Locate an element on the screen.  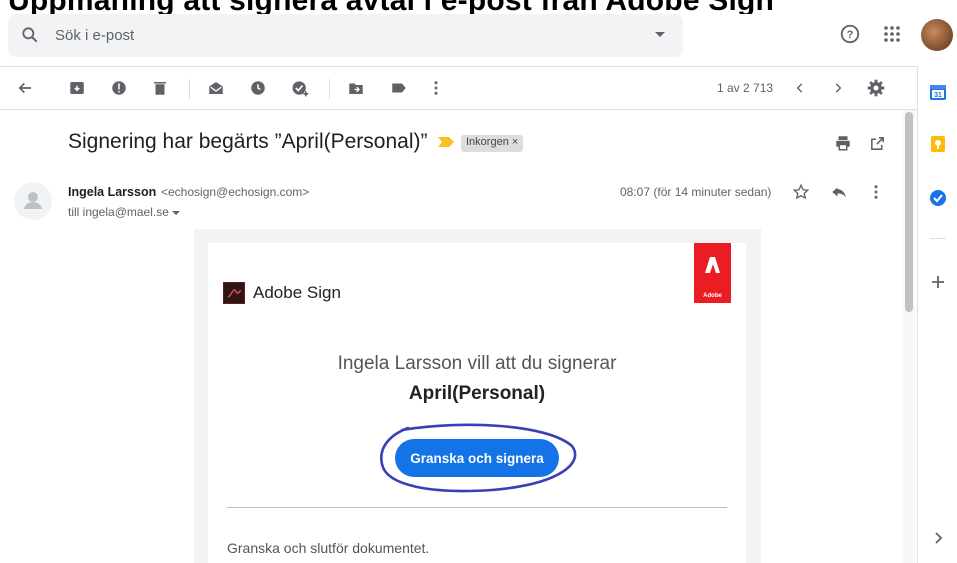
back-icon is located at coordinates (25, 88).